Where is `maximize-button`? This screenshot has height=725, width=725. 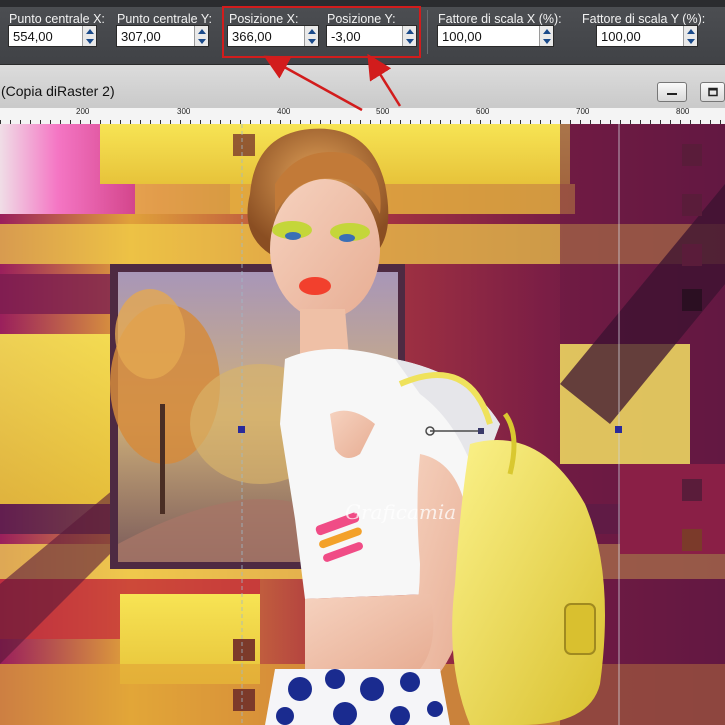
maximize-button is located at coordinates (712, 92).